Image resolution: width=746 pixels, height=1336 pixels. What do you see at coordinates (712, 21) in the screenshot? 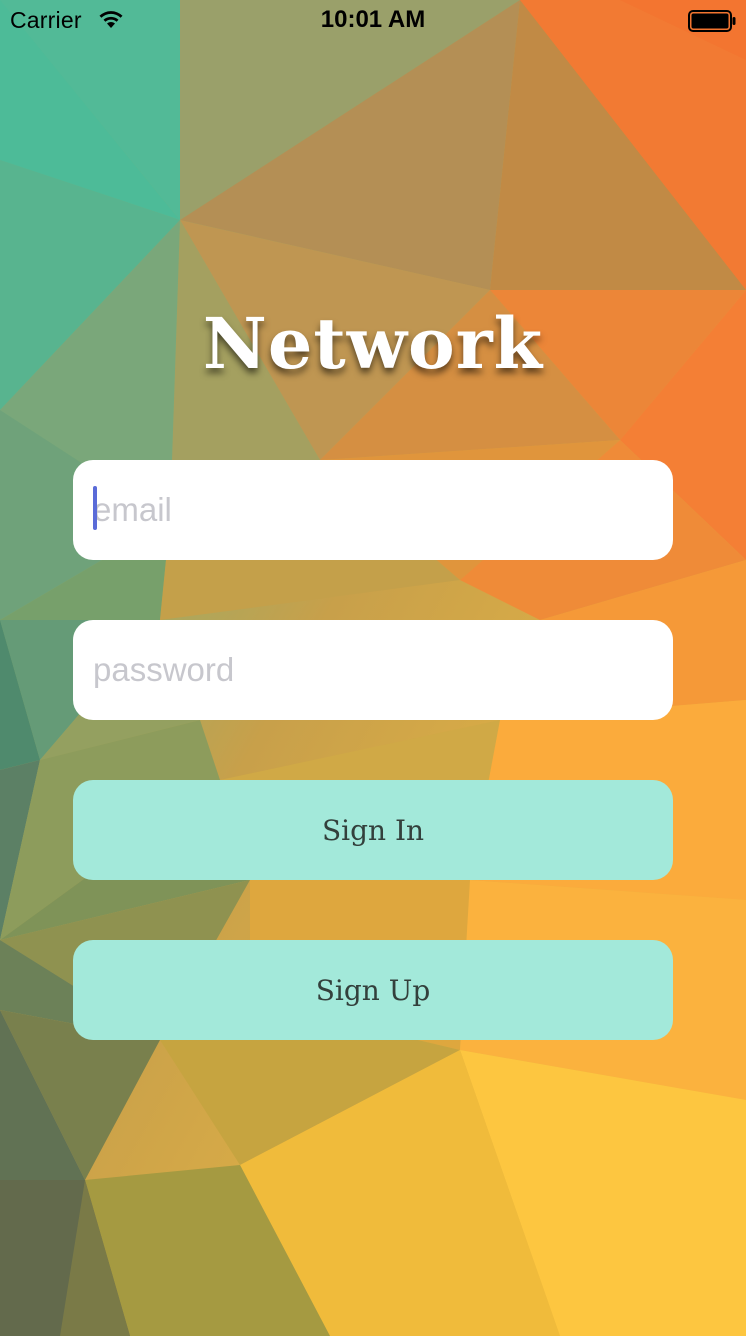
I see `battery-icon` at bounding box center [712, 21].